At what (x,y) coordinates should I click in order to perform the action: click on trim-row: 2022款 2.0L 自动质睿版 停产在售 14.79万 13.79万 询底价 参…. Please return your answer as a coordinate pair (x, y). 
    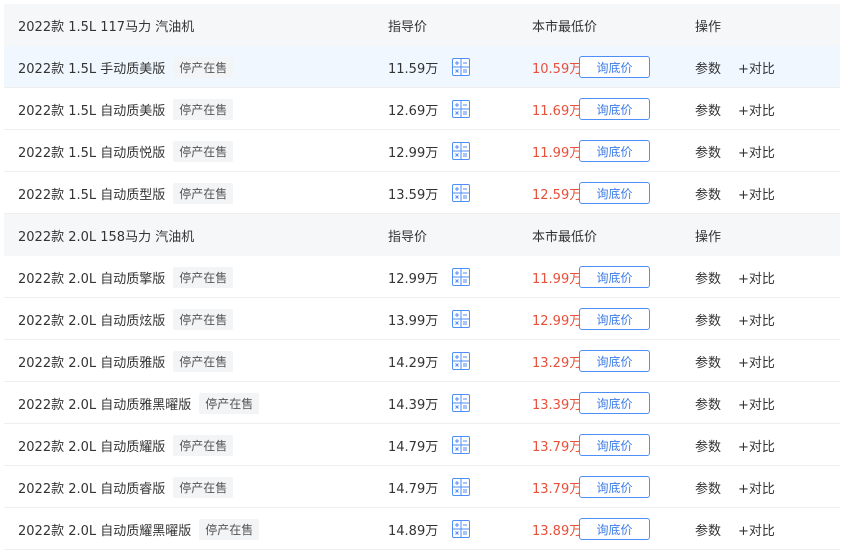
    Looking at the image, I should click on (422, 487).